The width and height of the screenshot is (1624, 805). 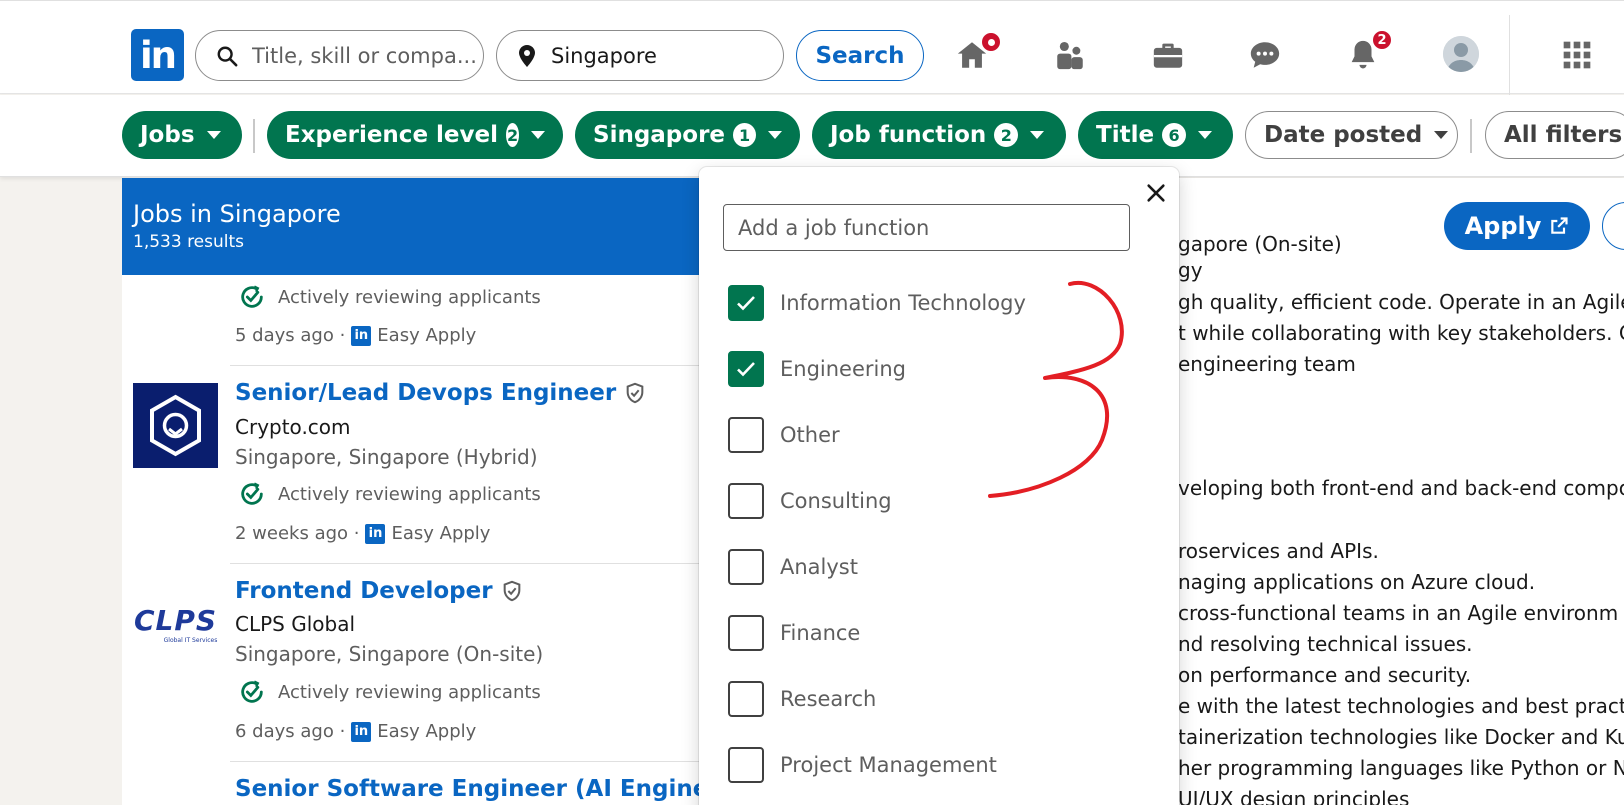 I want to click on external-link-icon, so click(x=1559, y=225).